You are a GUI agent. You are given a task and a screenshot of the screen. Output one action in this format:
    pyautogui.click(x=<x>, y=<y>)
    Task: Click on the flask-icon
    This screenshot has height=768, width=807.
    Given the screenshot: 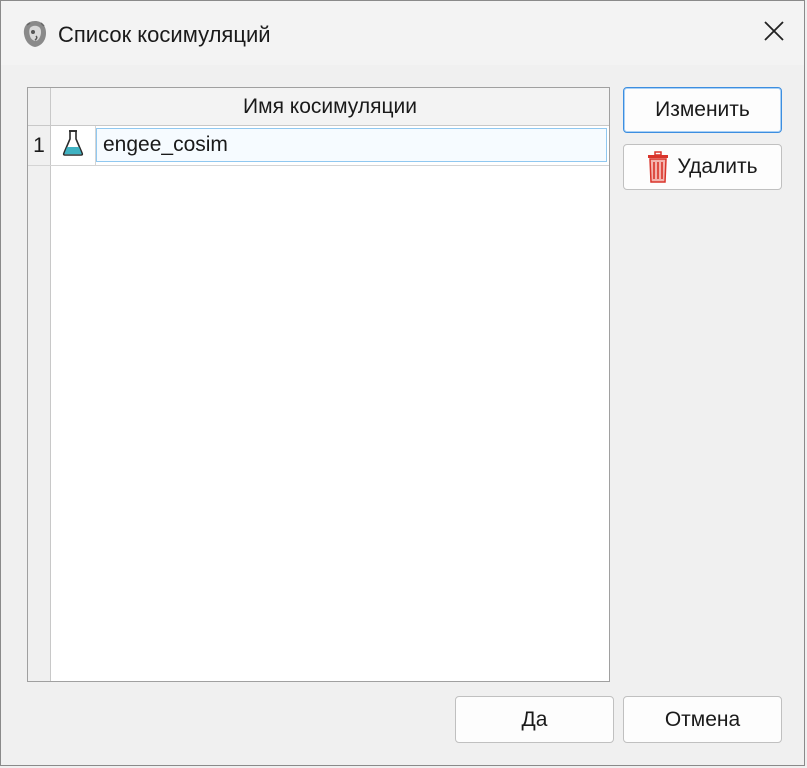 What is the action you would take?
    pyautogui.click(x=73, y=145)
    